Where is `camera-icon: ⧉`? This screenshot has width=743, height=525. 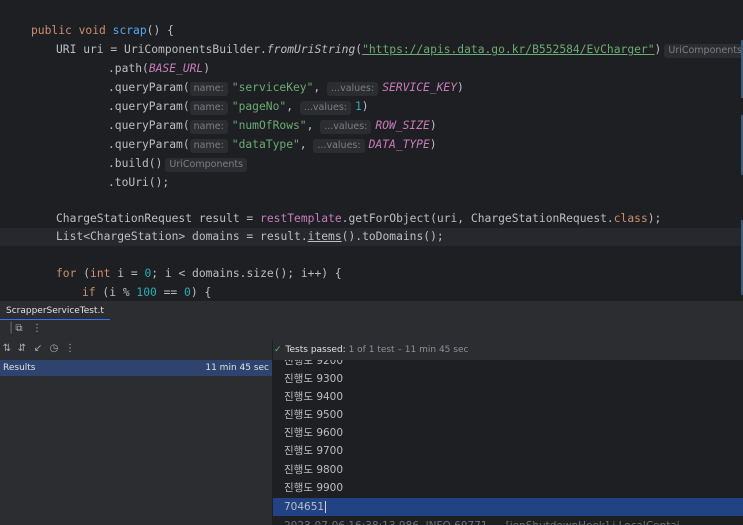
camera-icon: ⧉ is located at coordinates (19, 329).